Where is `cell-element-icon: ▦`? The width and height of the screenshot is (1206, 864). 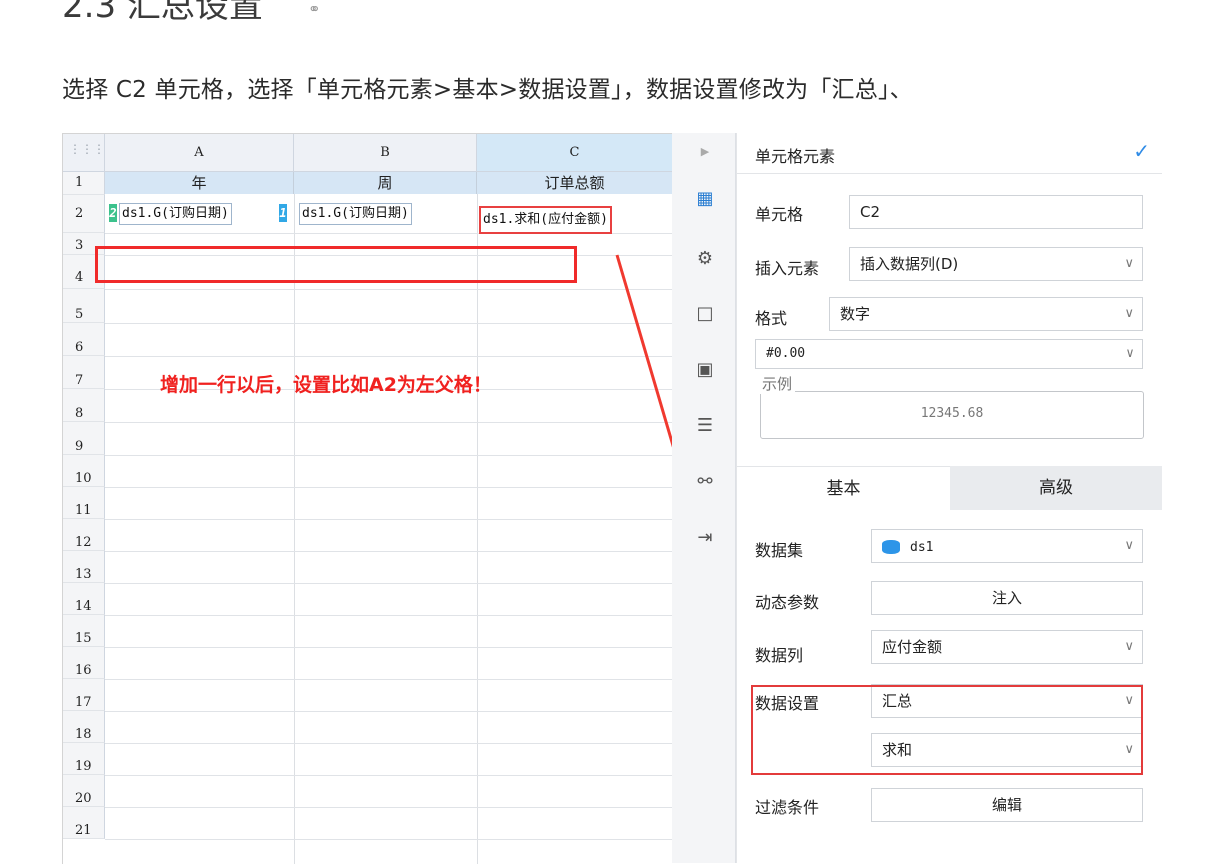
cell-element-icon: ▦ is located at coordinates (705, 199).